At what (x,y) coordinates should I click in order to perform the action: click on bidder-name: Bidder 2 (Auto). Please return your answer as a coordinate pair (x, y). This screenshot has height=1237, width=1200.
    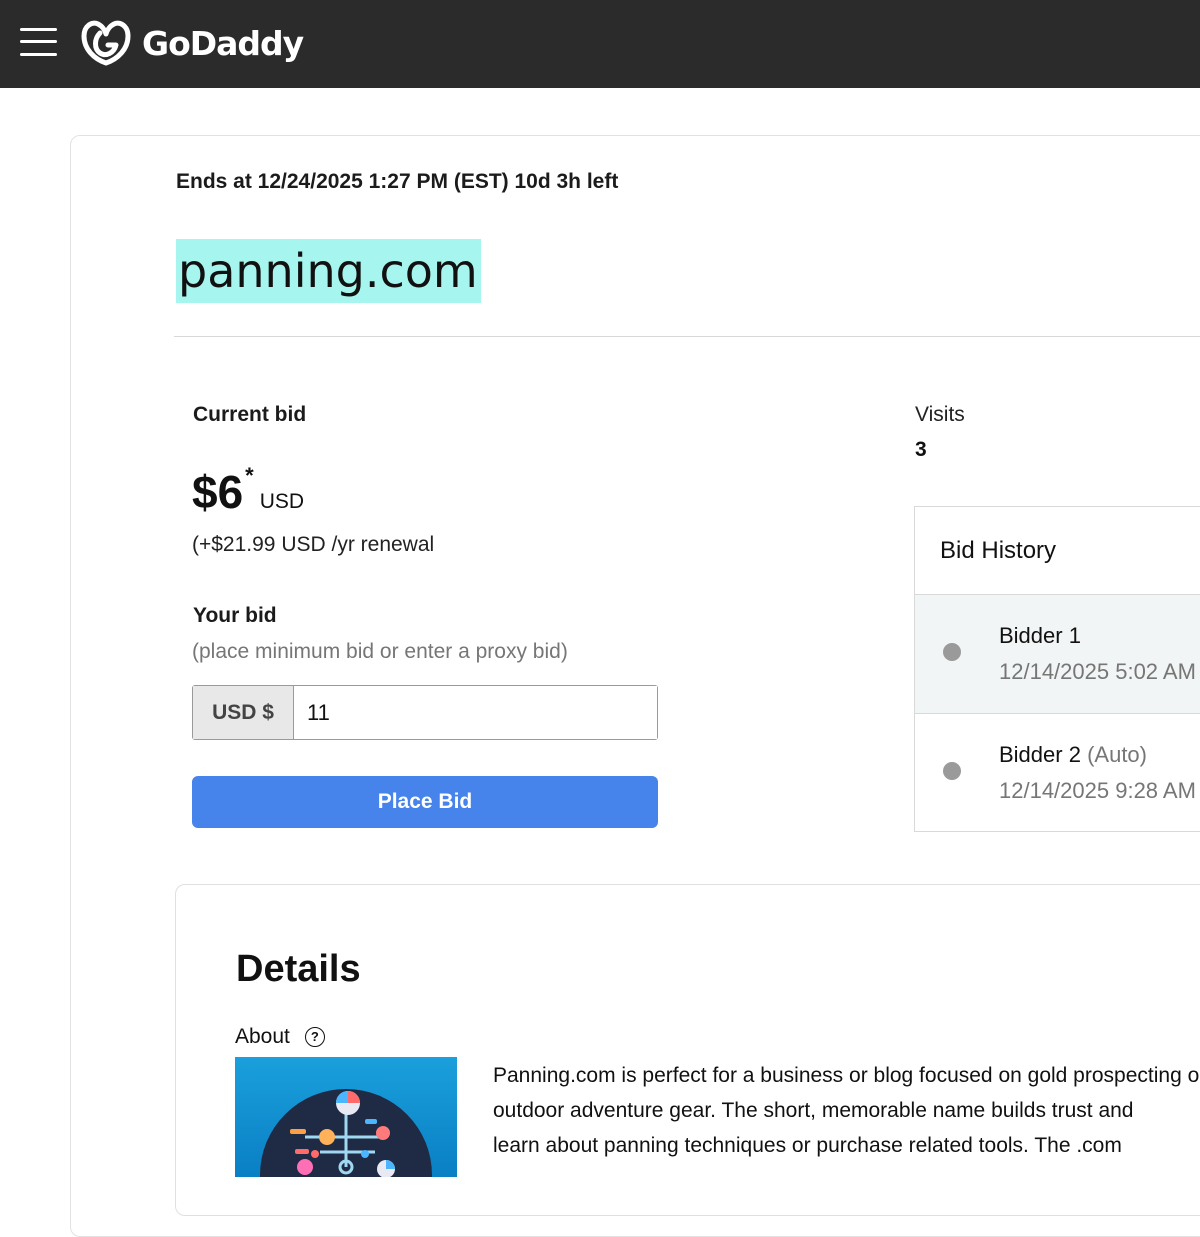
    Looking at the image, I should click on (1073, 755).